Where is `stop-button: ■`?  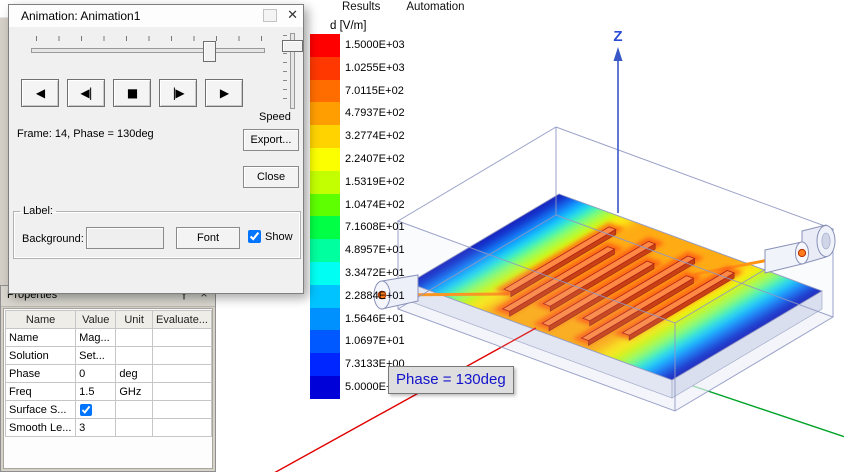
stop-button: ■ is located at coordinates (132, 93).